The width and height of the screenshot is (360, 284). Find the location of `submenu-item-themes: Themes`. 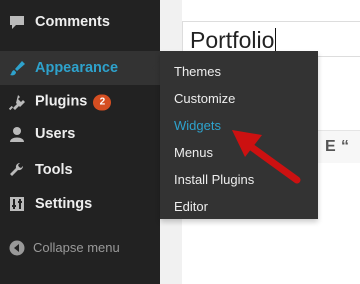

submenu-item-themes: Themes is located at coordinates (197, 71).